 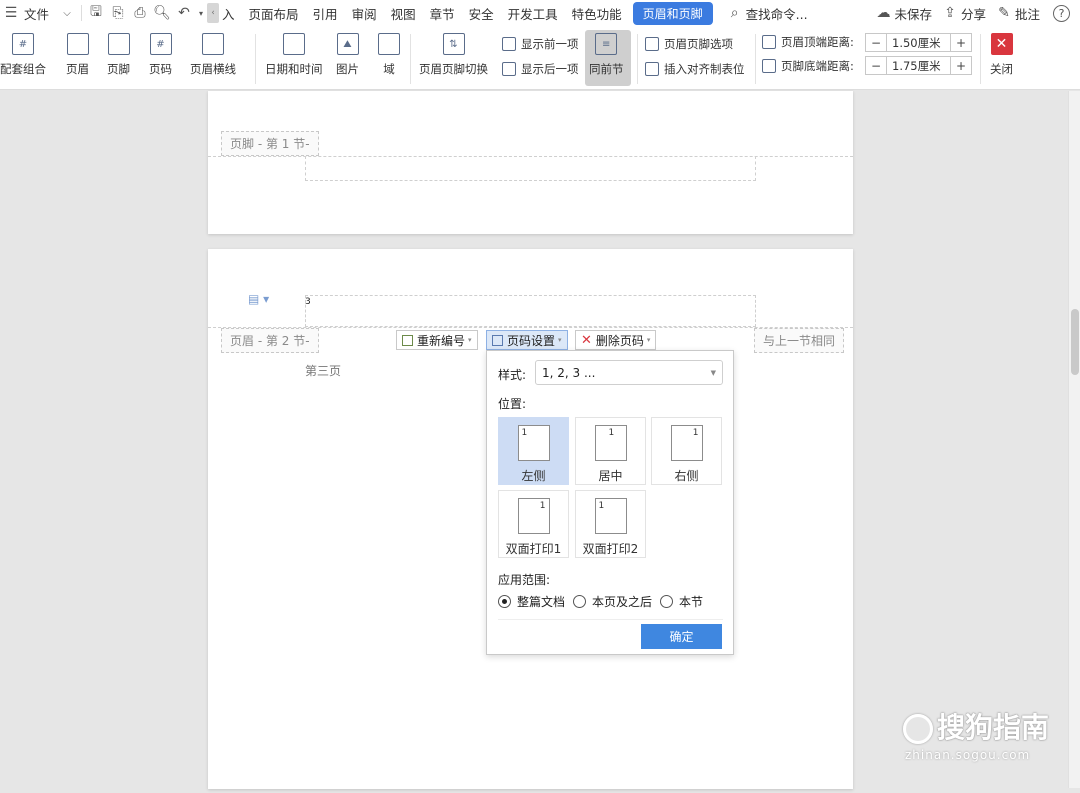 I want to click on tab-page-layout: 页面布局, so click(x=274, y=13).